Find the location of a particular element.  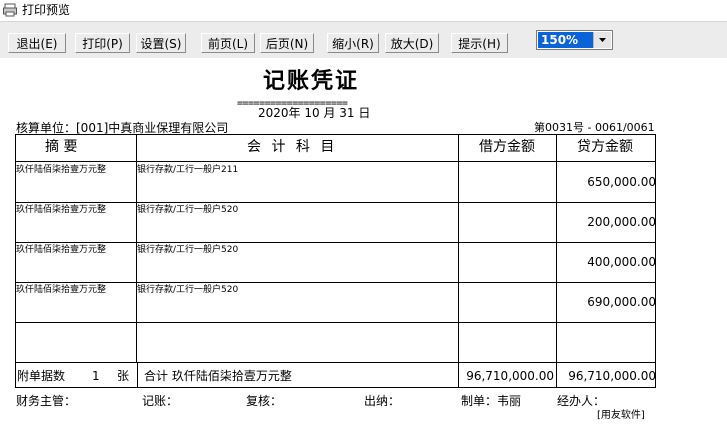

software-footer: [用友软件] is located at coordinates (621, 415).